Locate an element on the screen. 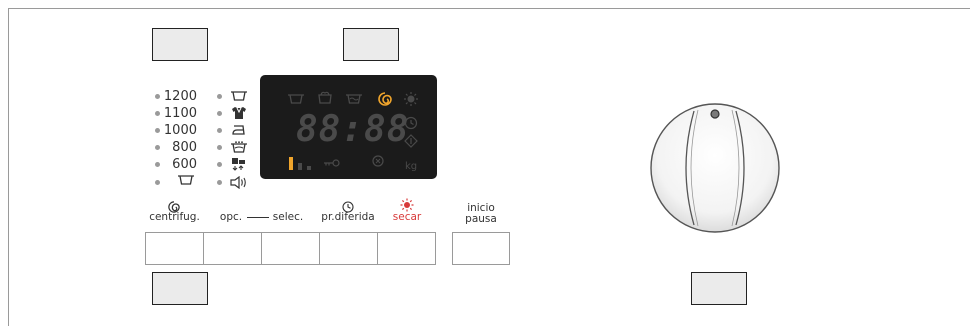 This screenshot has width=970, height=326. options-button is located at coordinates (232, 248).